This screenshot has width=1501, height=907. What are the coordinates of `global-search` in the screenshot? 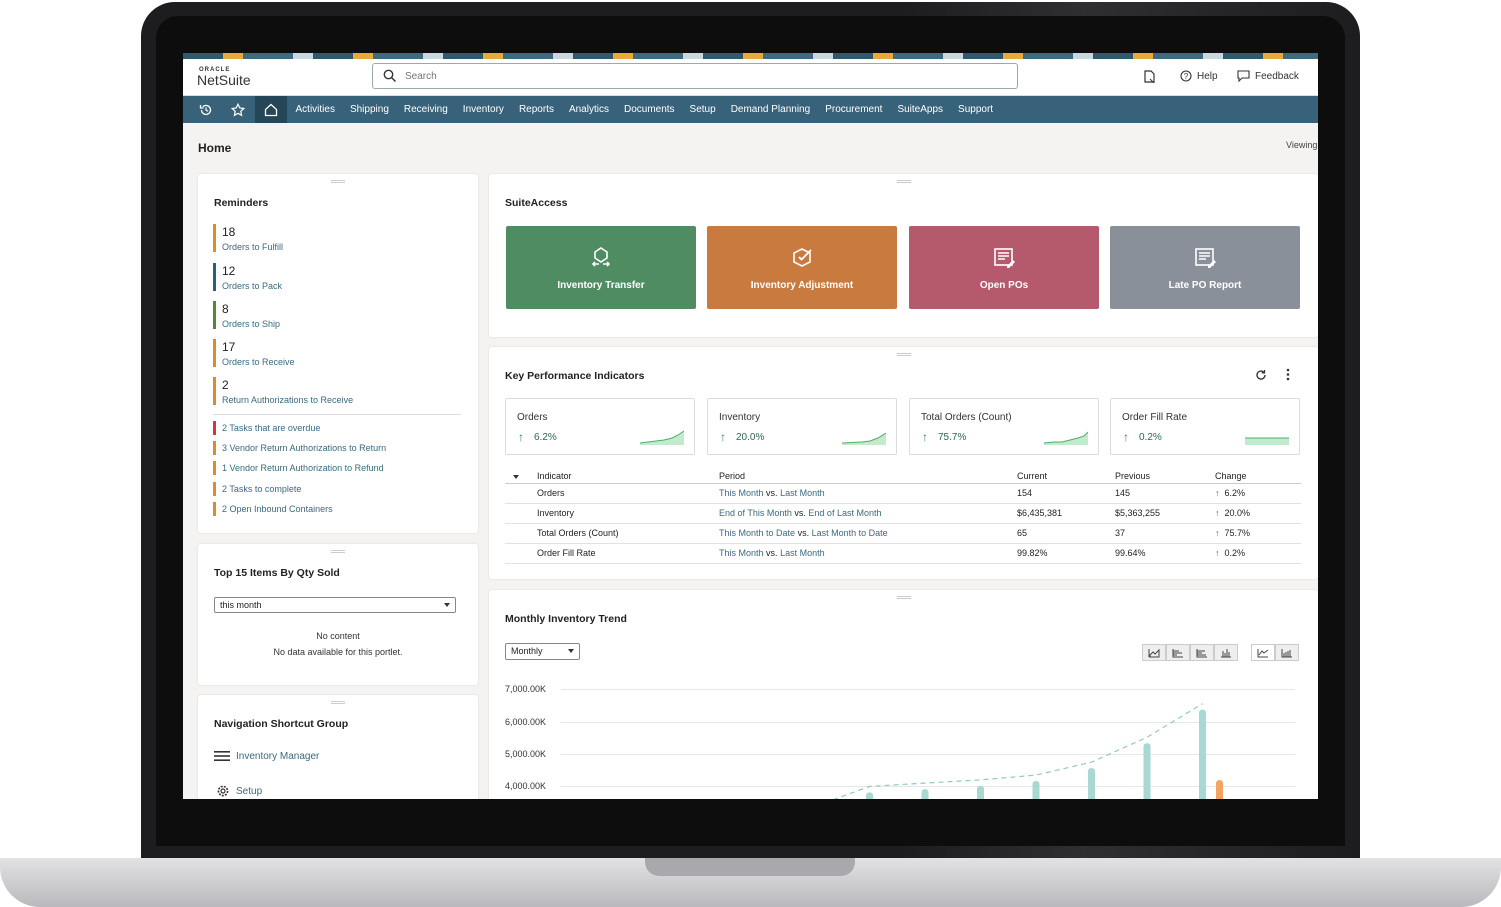 It's located at (695, 76).